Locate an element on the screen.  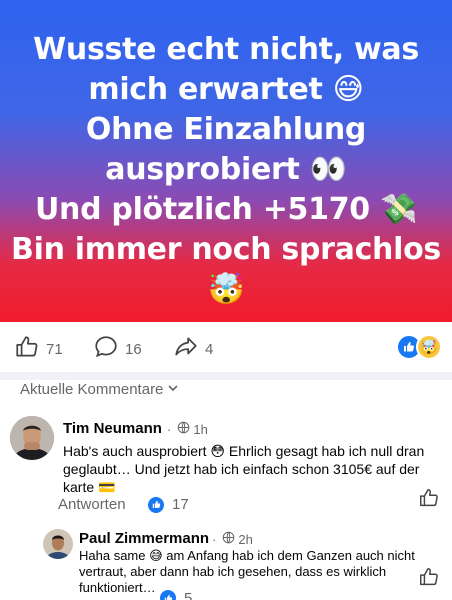
reaction-summary: 🤯 is located at coordinates (419, 347).